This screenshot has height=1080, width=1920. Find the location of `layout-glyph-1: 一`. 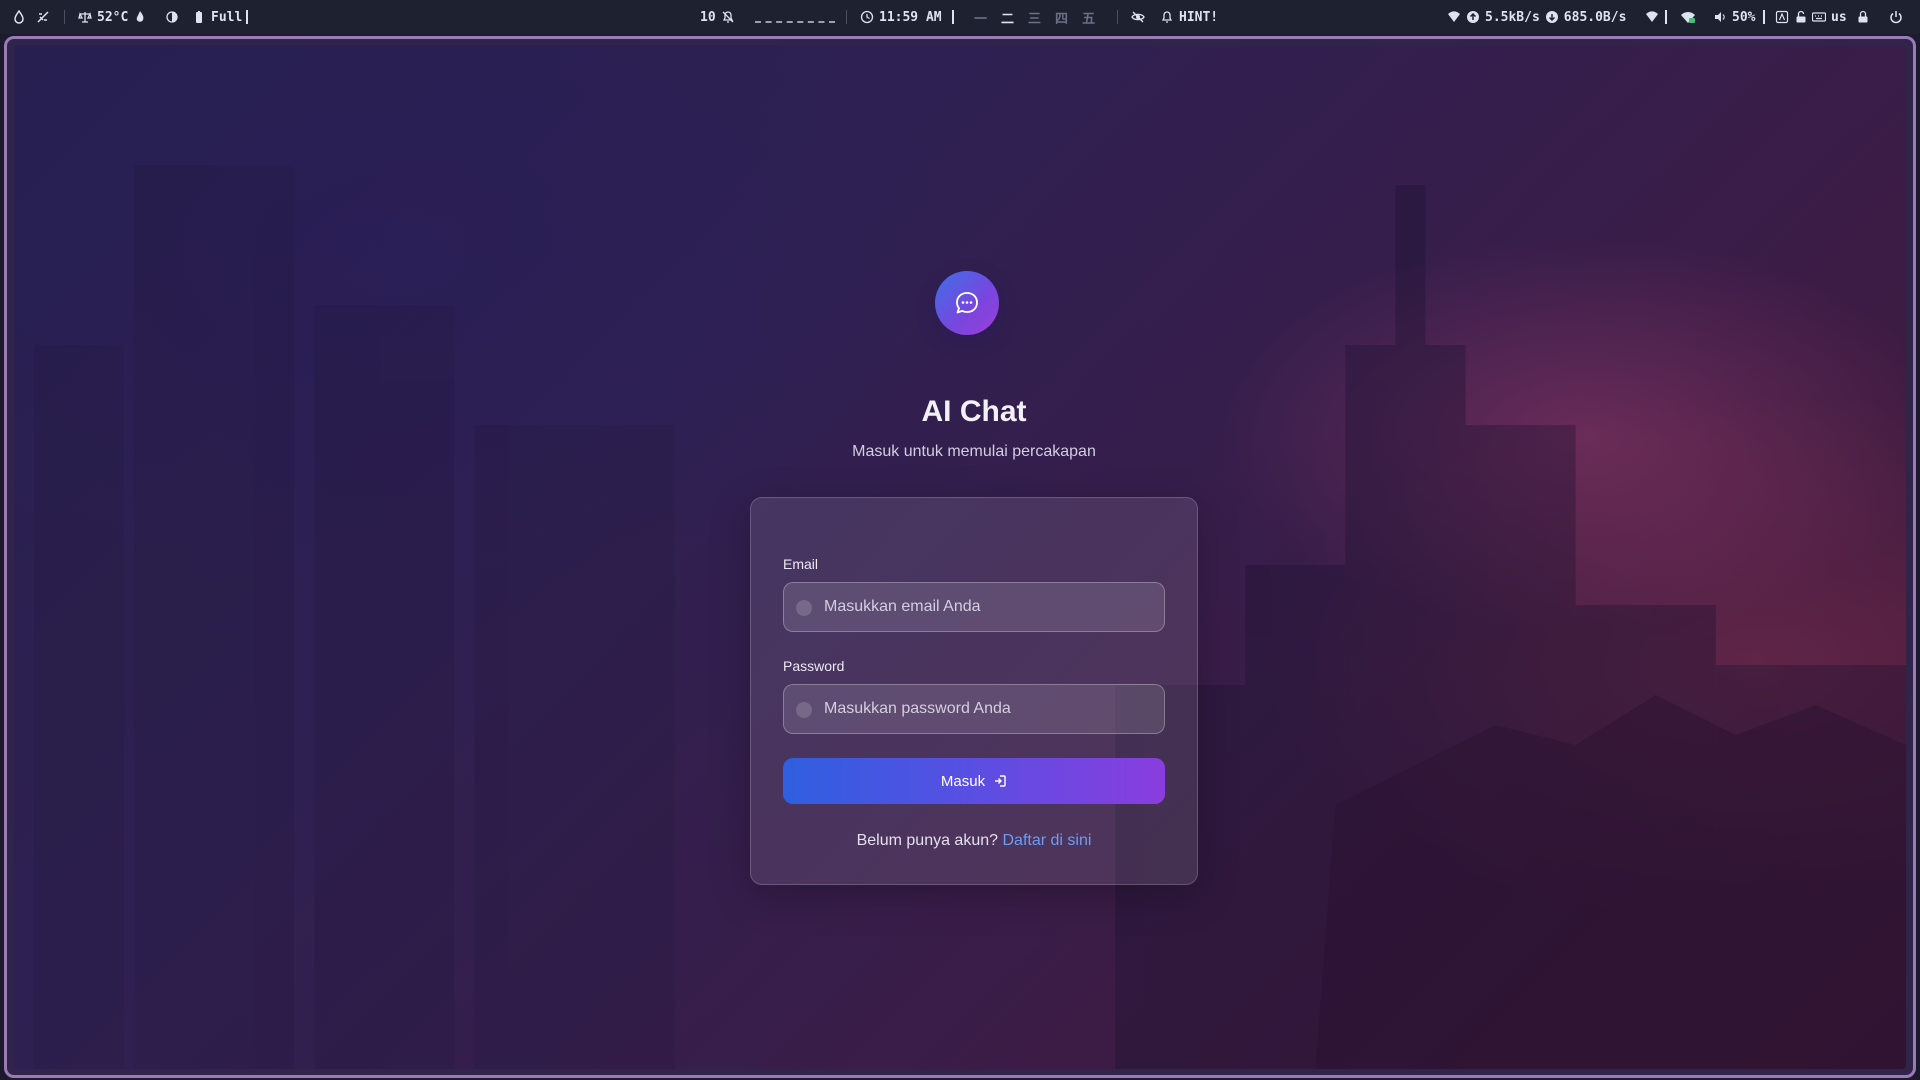

layout-glyph-1: 一 is located at coordinates (980, 17).